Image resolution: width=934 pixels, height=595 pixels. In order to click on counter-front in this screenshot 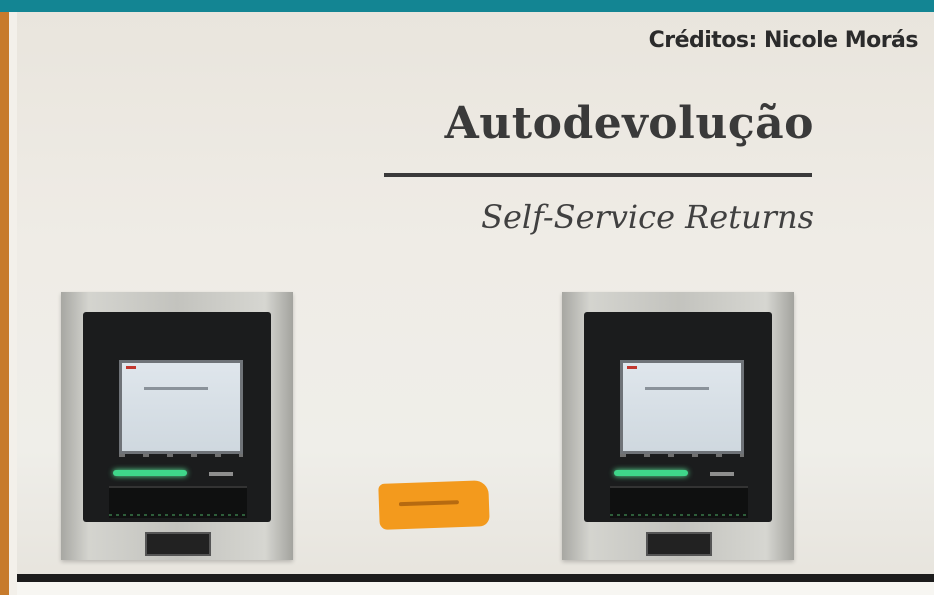, I will do `click(475, 588)`.